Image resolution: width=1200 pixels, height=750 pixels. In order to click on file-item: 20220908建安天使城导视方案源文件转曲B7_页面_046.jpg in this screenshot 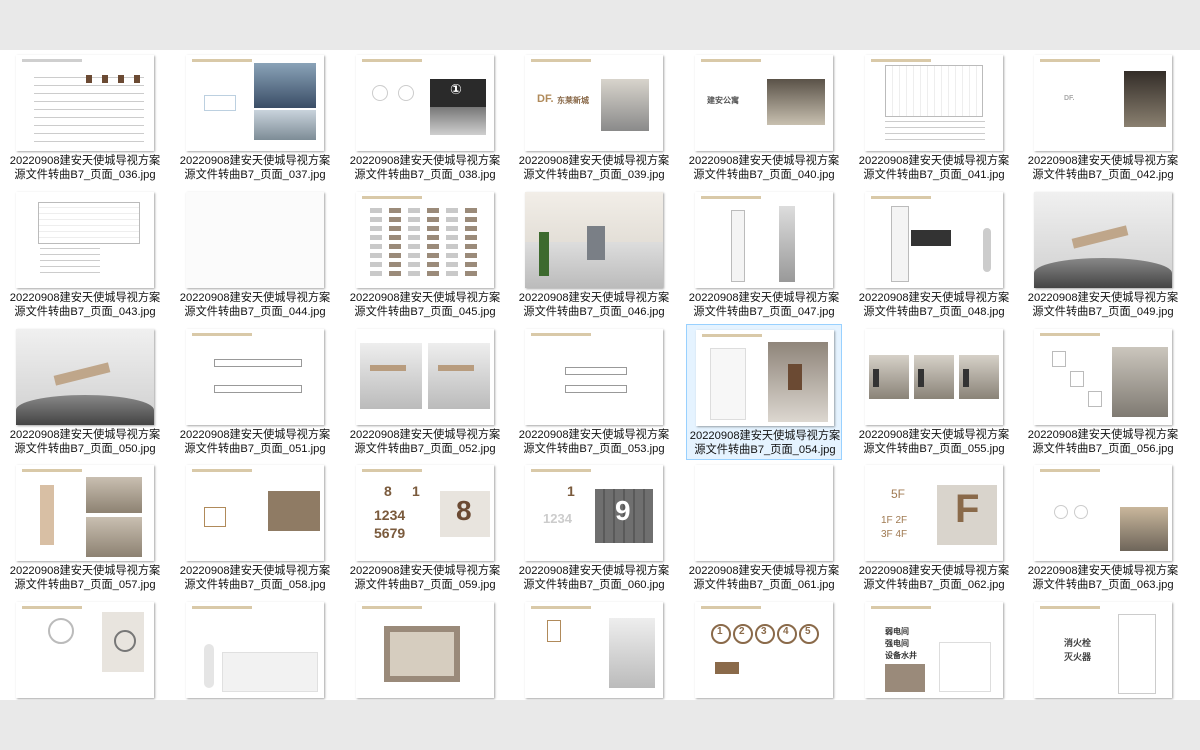, I will do `click(594, 255)`.